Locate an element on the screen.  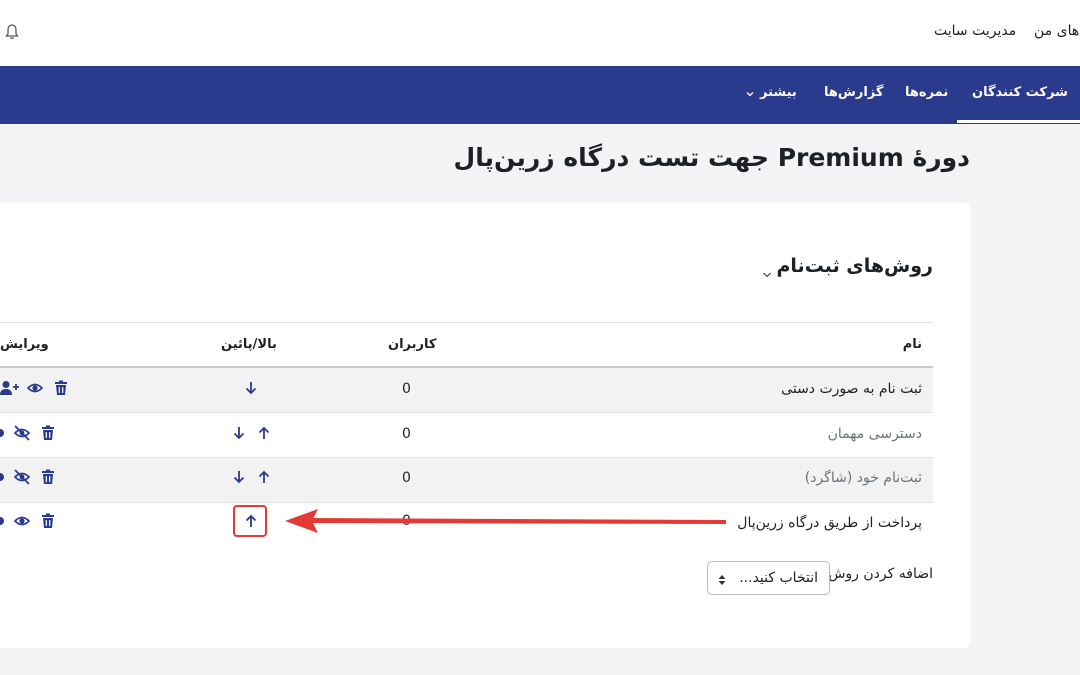
enrol-method-name: ثبت‌نام خود (شاگرد) is located at coordinates (863, 478).